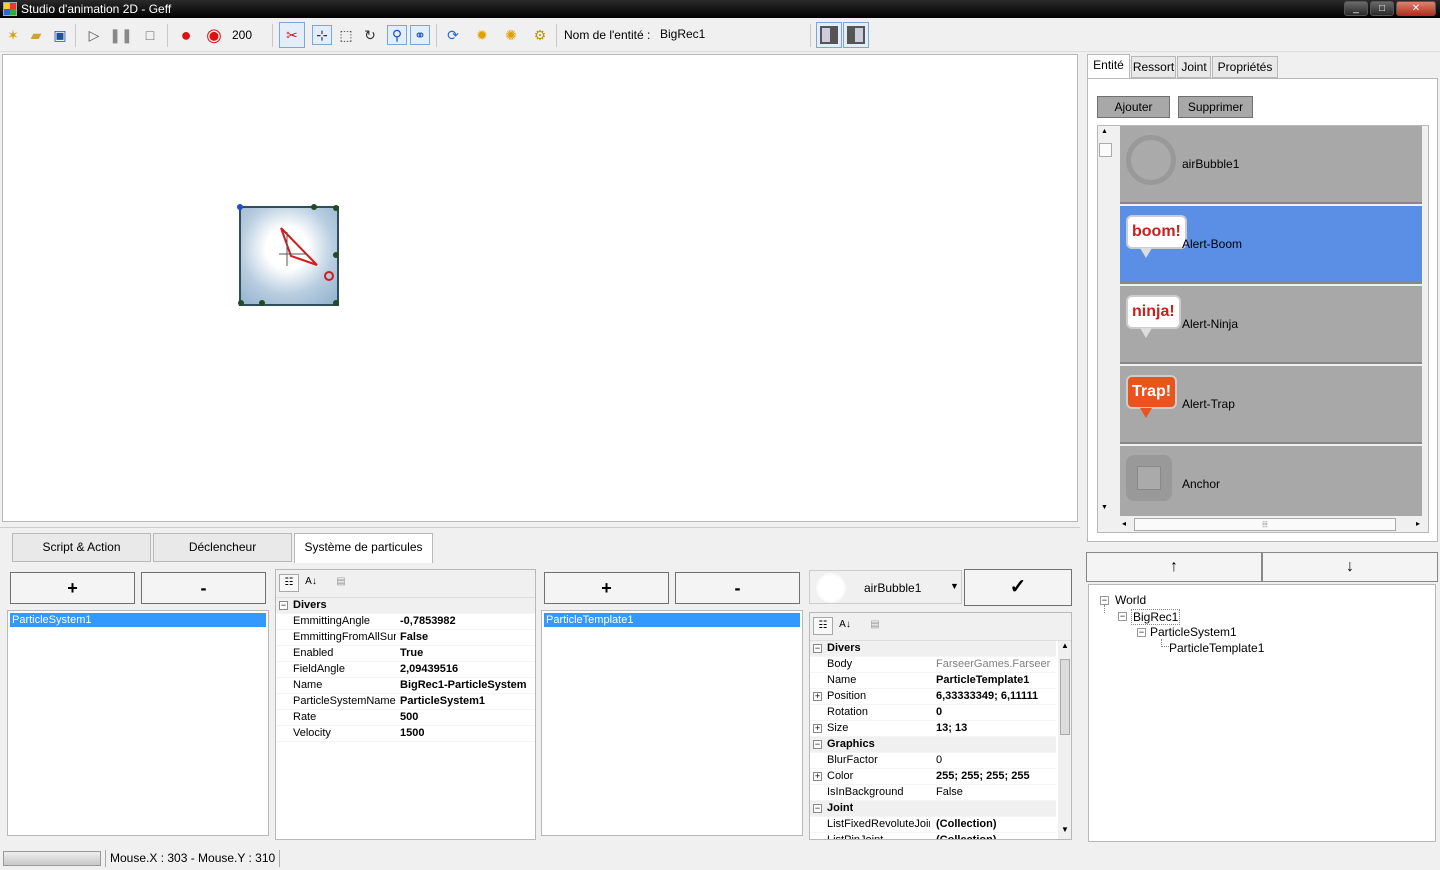 The width and height of the screenshot is (1440, 870). I want to click on remove-particle-system-button: -, so click(203, 588).